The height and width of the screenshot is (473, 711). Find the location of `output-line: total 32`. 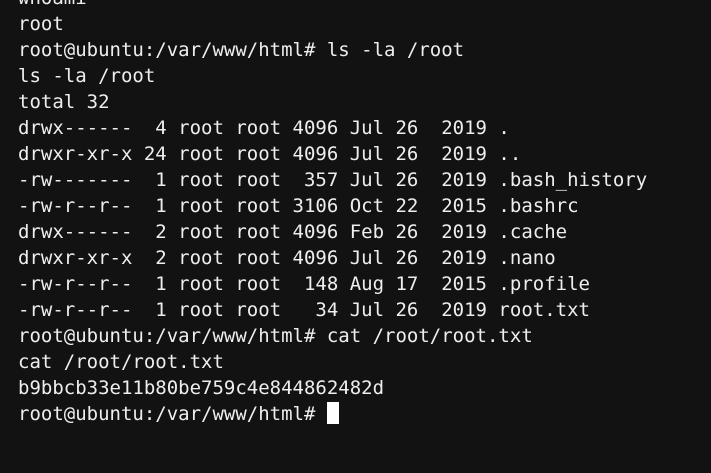

output-line: total 32 is located at coordinates (64, 102).